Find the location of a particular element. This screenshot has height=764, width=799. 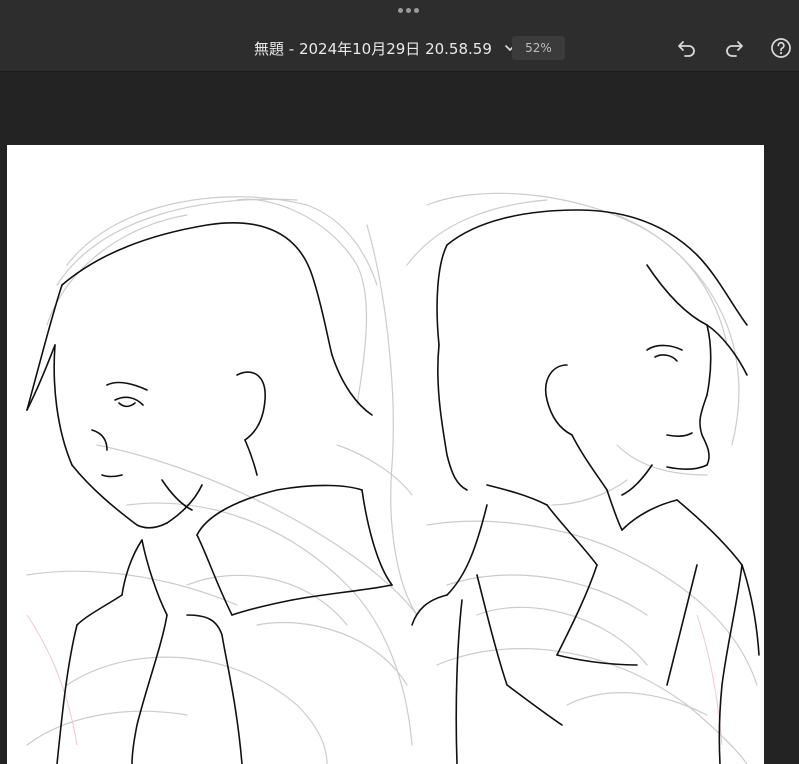

help-icon is located at coordinates (781, 48).